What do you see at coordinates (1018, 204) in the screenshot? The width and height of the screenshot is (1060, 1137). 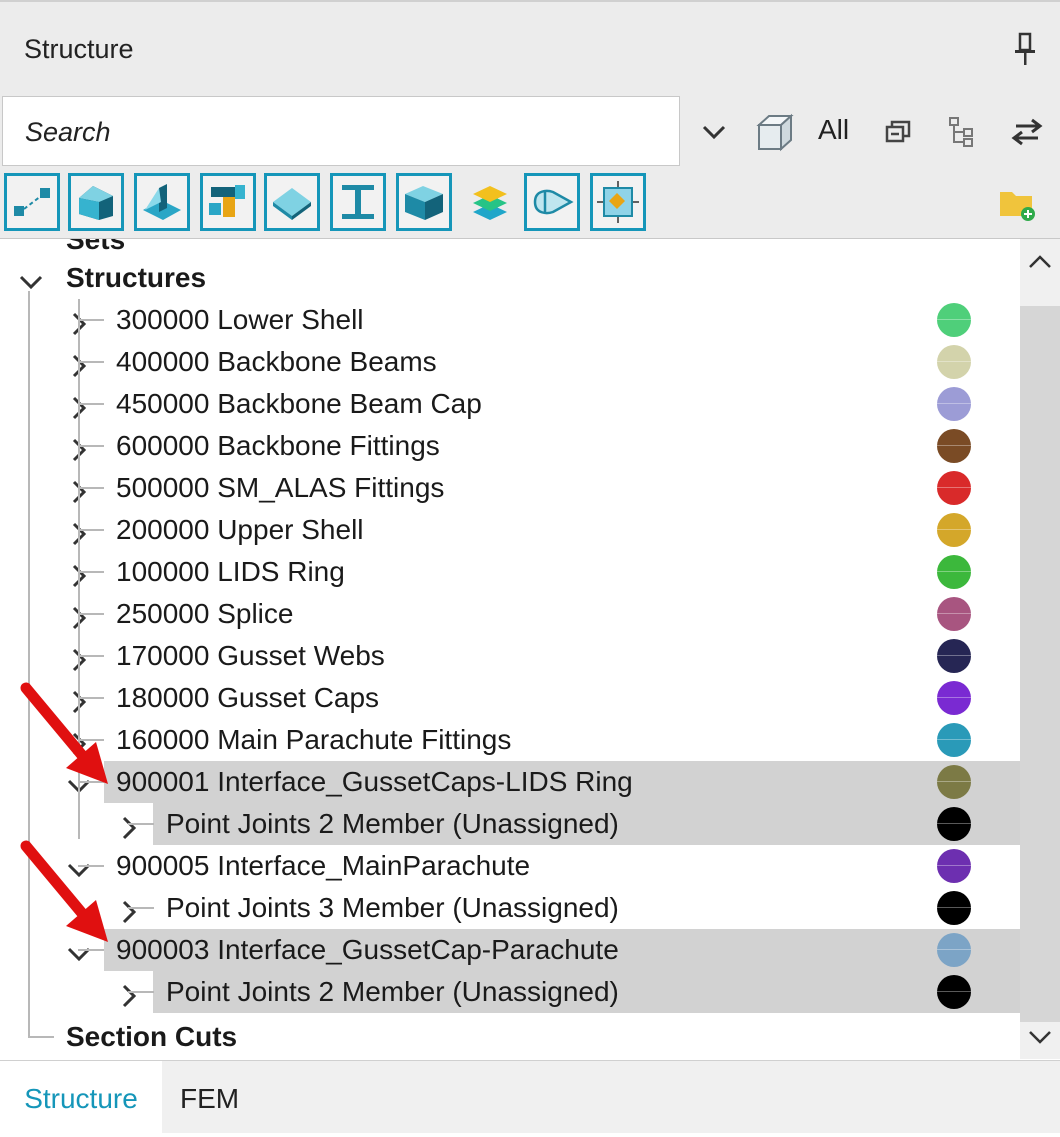 I see `new-folder-icon` at bounding box center [1018, 204].